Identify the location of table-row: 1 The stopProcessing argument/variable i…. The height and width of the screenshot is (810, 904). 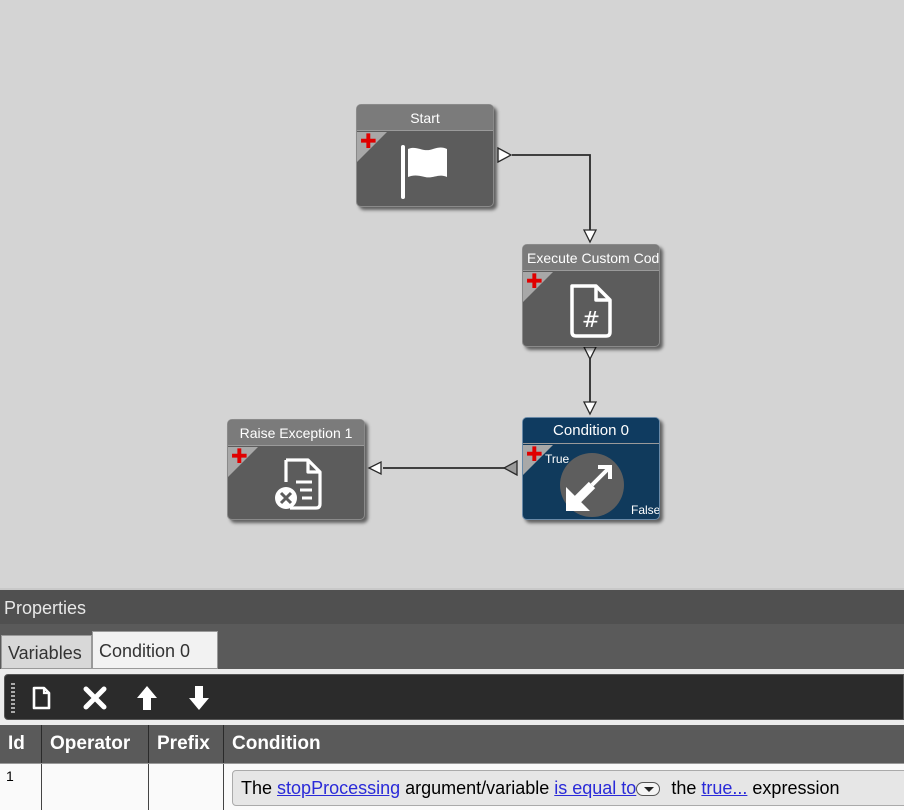
(452, 786).